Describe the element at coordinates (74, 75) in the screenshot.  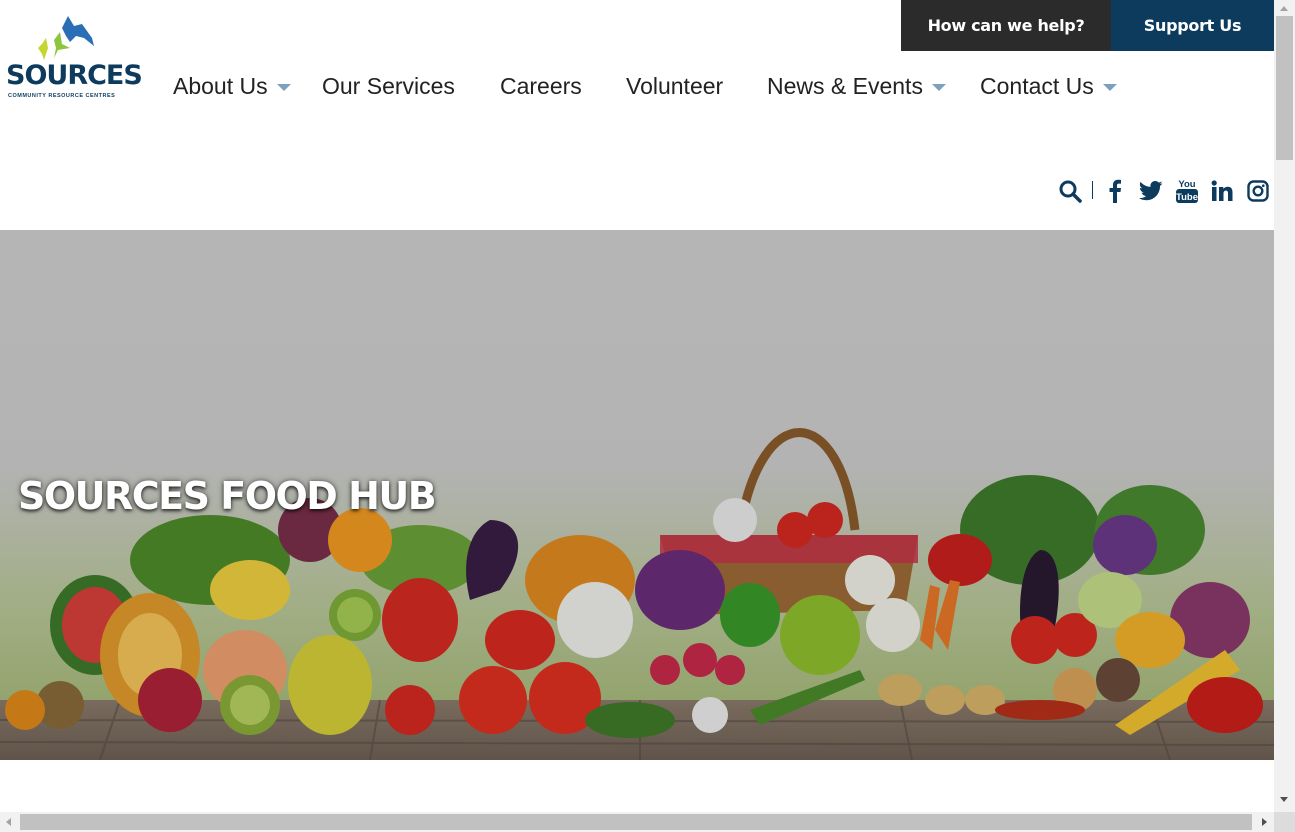
I see `logo-wordmark: SOURCES` at that location.